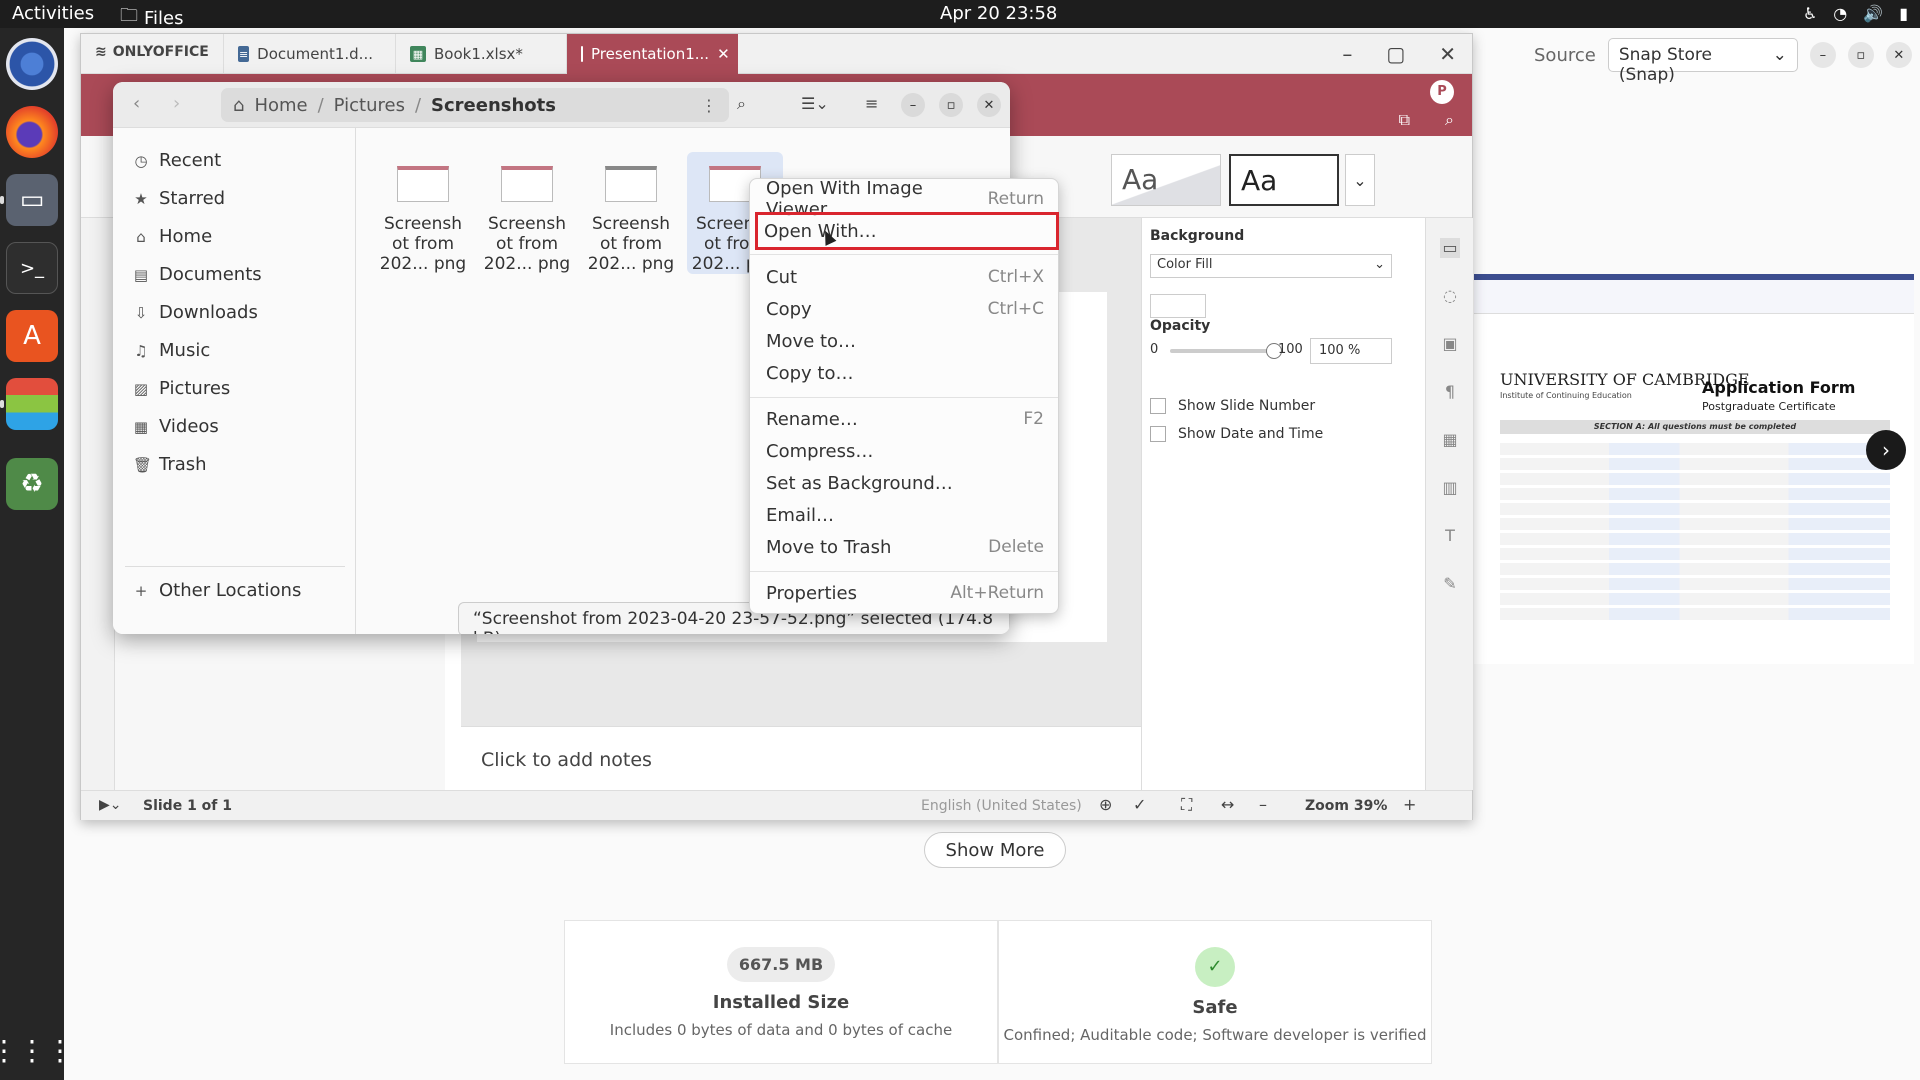  What do you see at coordinates (1450, 440) in the screenshot?
I see `table-settings-icon: ▦` at bounding box center [1450, 440].